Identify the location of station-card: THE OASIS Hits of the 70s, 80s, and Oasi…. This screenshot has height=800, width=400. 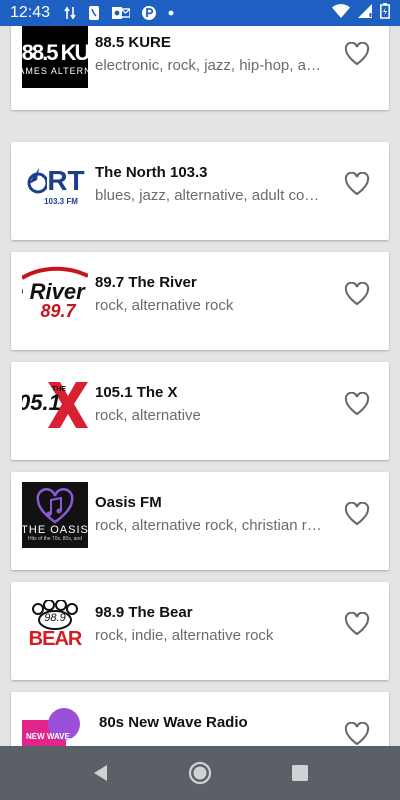
(200, 521).